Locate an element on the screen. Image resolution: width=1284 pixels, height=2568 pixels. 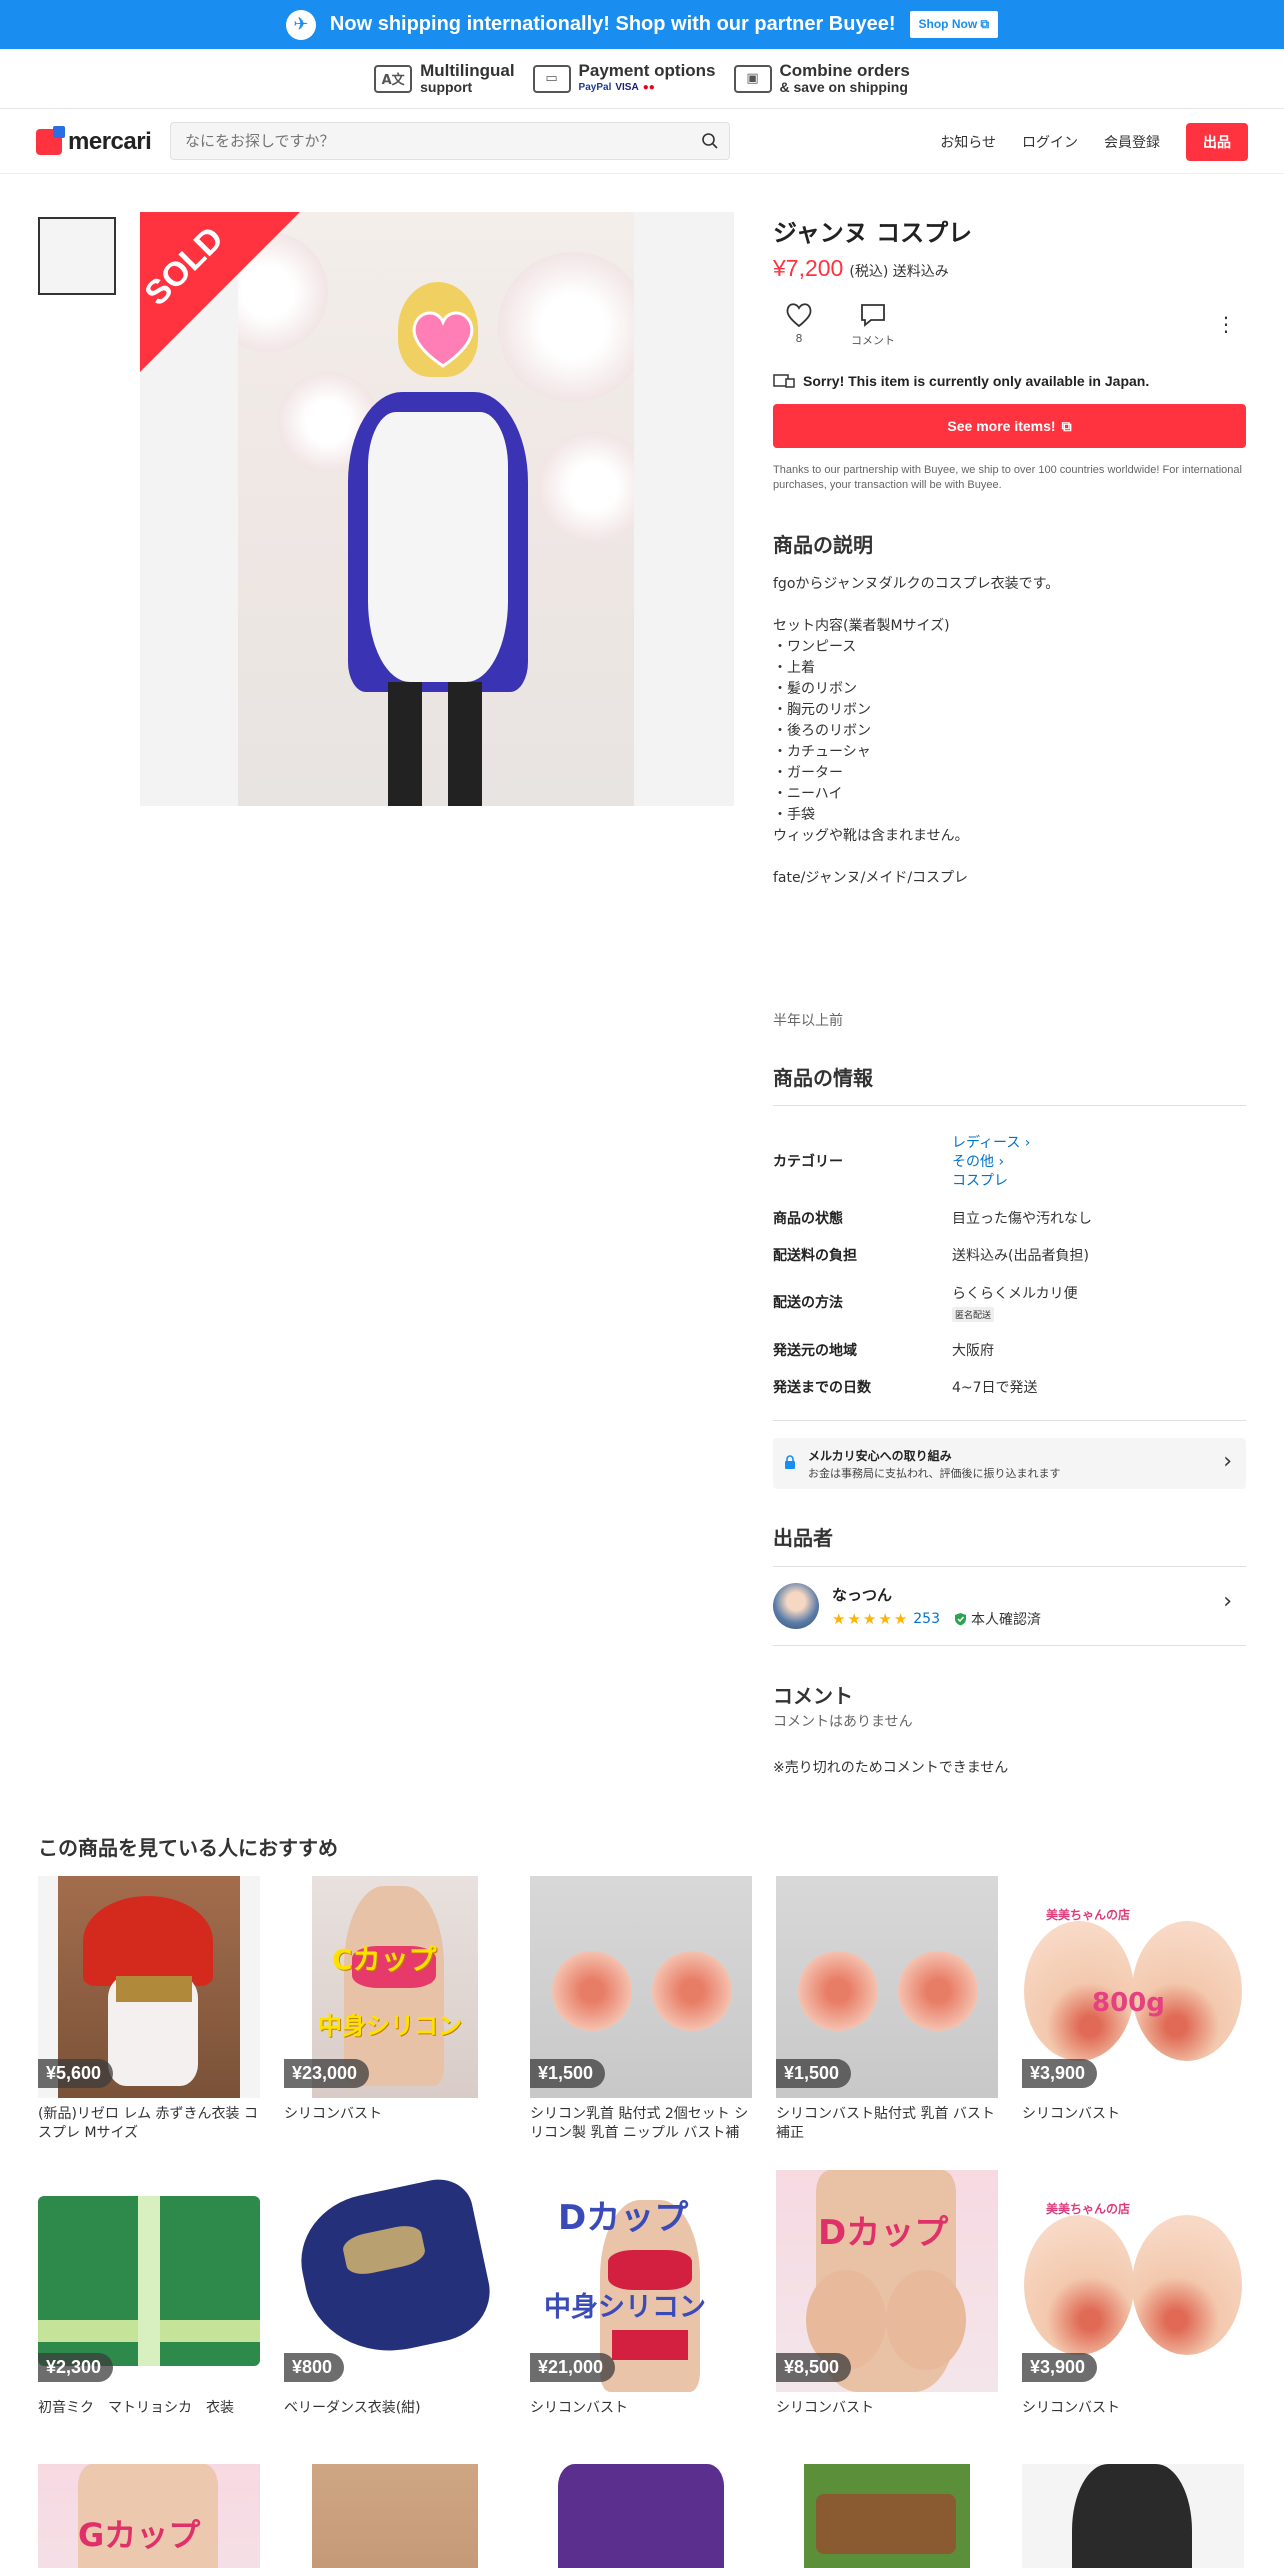
product-name: シリコンバスト is located at coordinates (333, 2114).